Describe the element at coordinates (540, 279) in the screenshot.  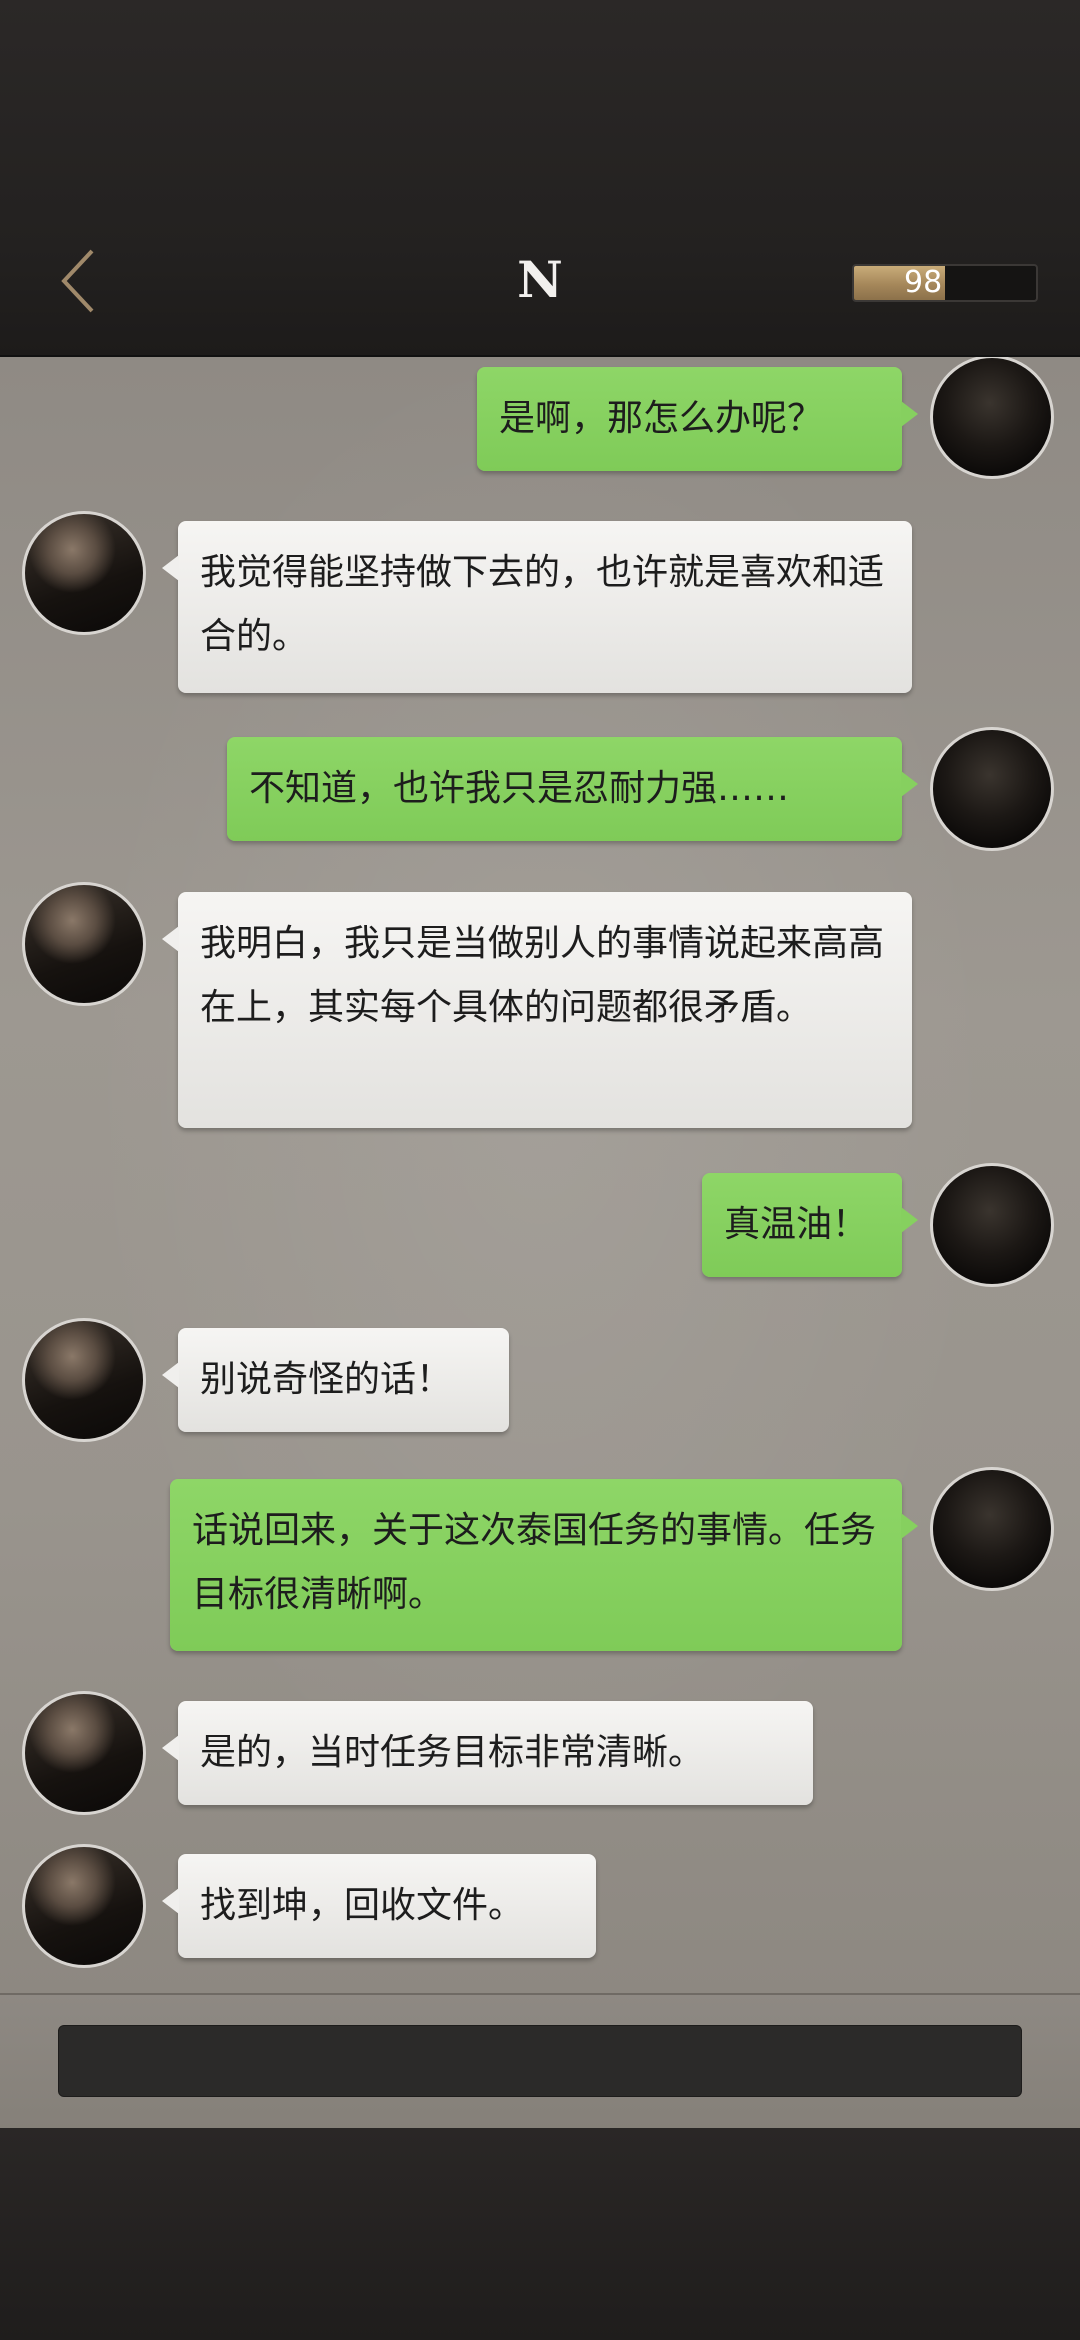
I see `page-title: N` at that location.